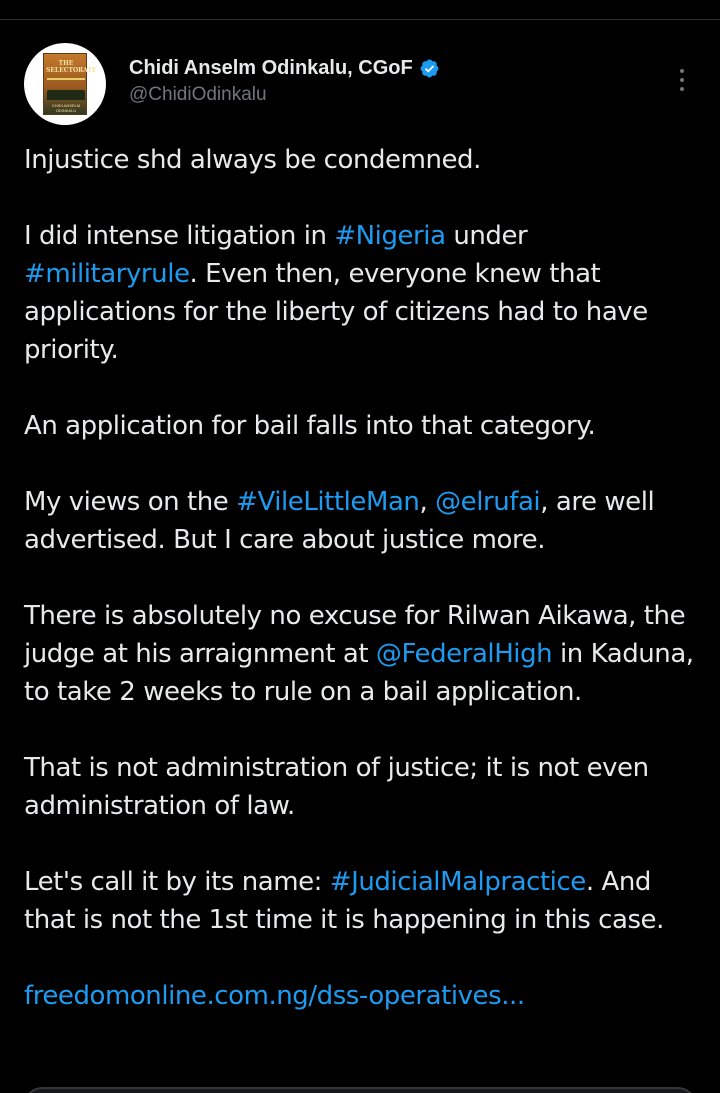 This screenshot has height=1093, width=720. Describe the element at coordinates (70, 84) in the screenshot. I see `avatar-book-cover: THE SELECTORATE CHIDI ANSELM ODINKALU` at that location.